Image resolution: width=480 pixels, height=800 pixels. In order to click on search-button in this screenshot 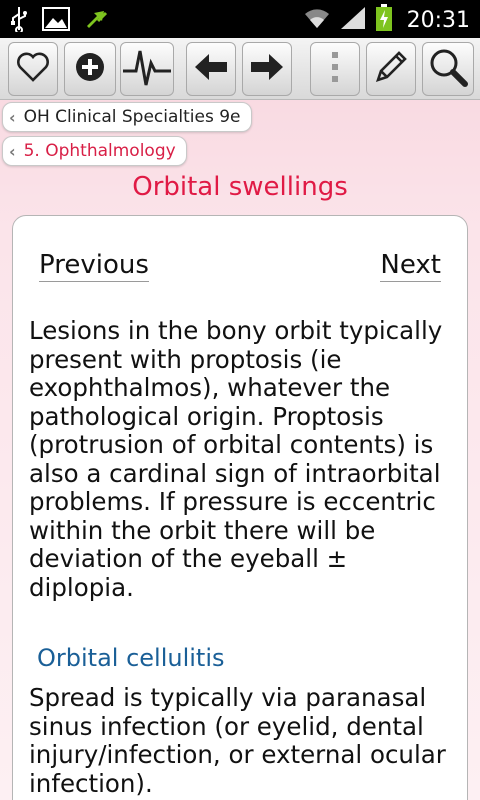, I will do `click(448, 69)`.